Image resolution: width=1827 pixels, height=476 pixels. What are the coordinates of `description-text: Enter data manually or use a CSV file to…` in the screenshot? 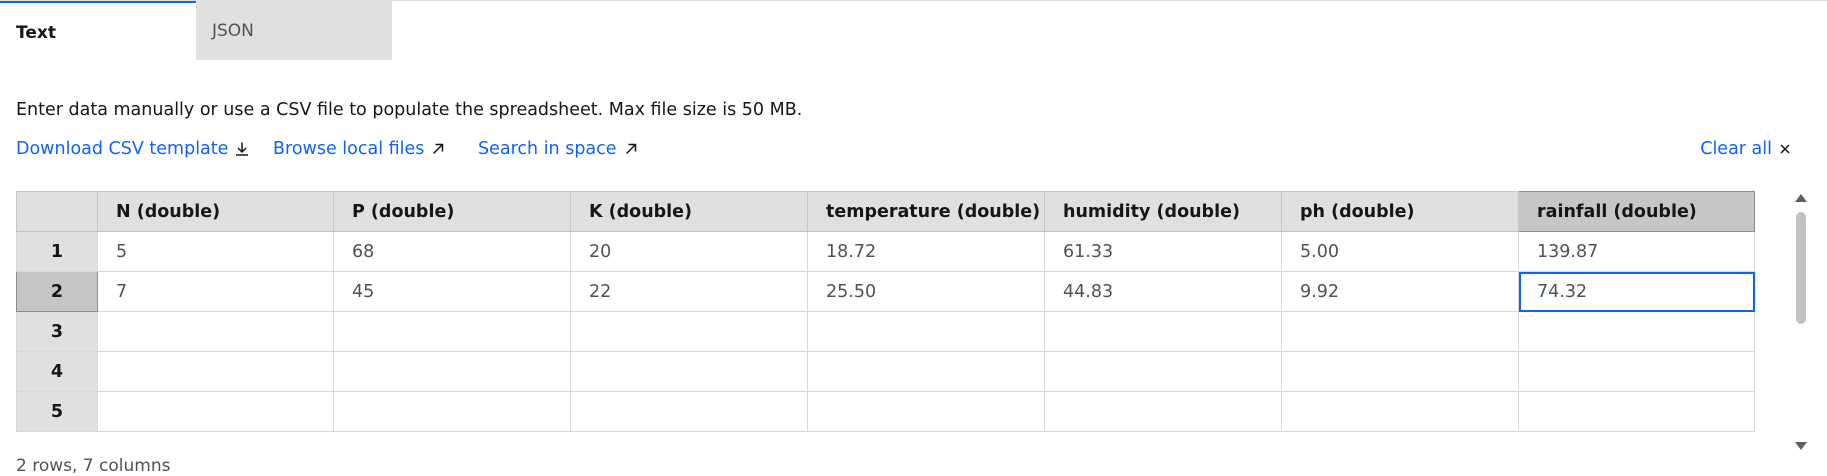 It's located at (409, 110).